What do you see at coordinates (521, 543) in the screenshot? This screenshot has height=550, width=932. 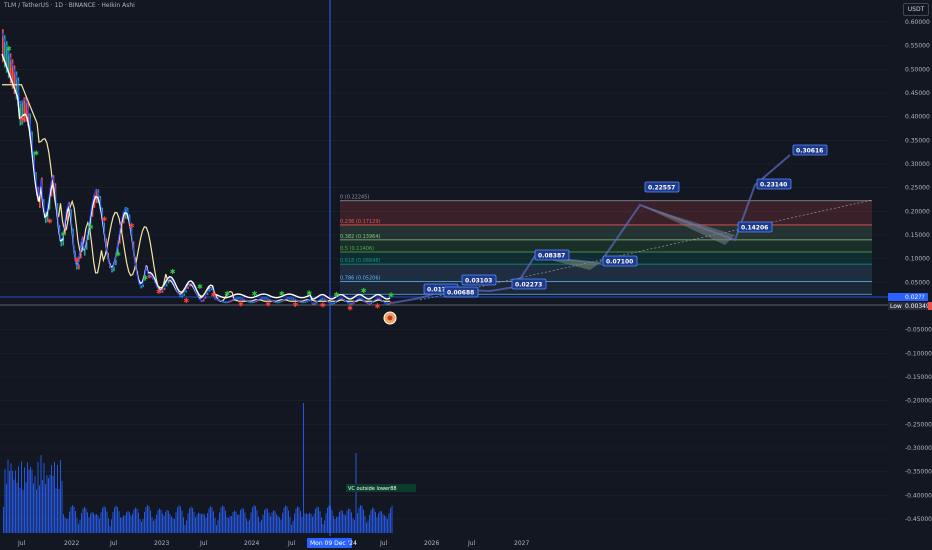 I see `x-tick-label: 2027` at bounding box center [521, 543].